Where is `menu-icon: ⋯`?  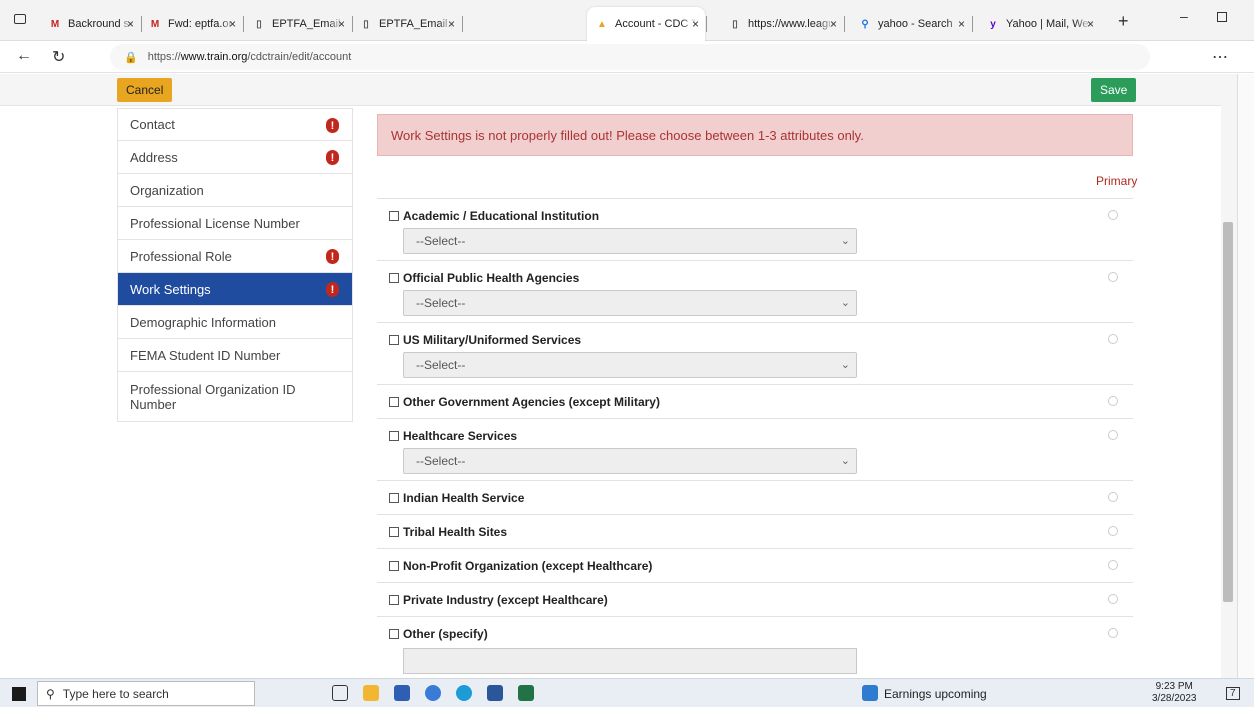 menu-icon: ⋯ is located at coordinates (1220, 57).